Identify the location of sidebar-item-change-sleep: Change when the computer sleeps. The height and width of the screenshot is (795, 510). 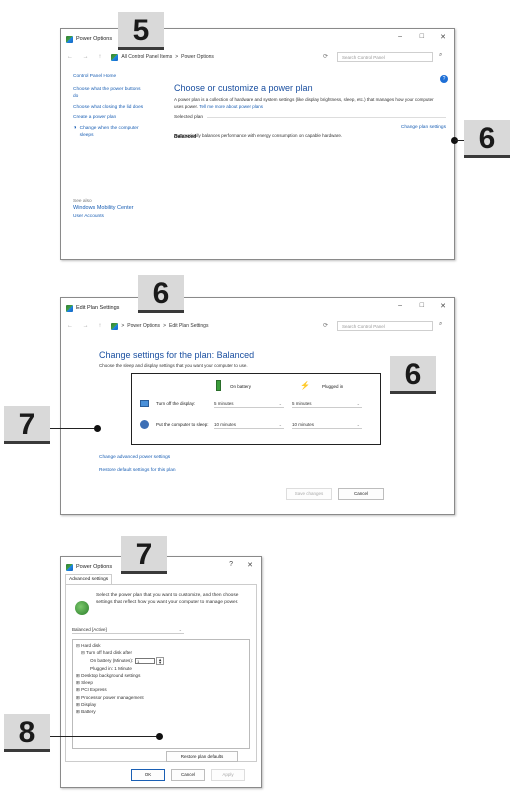
(113, 132).